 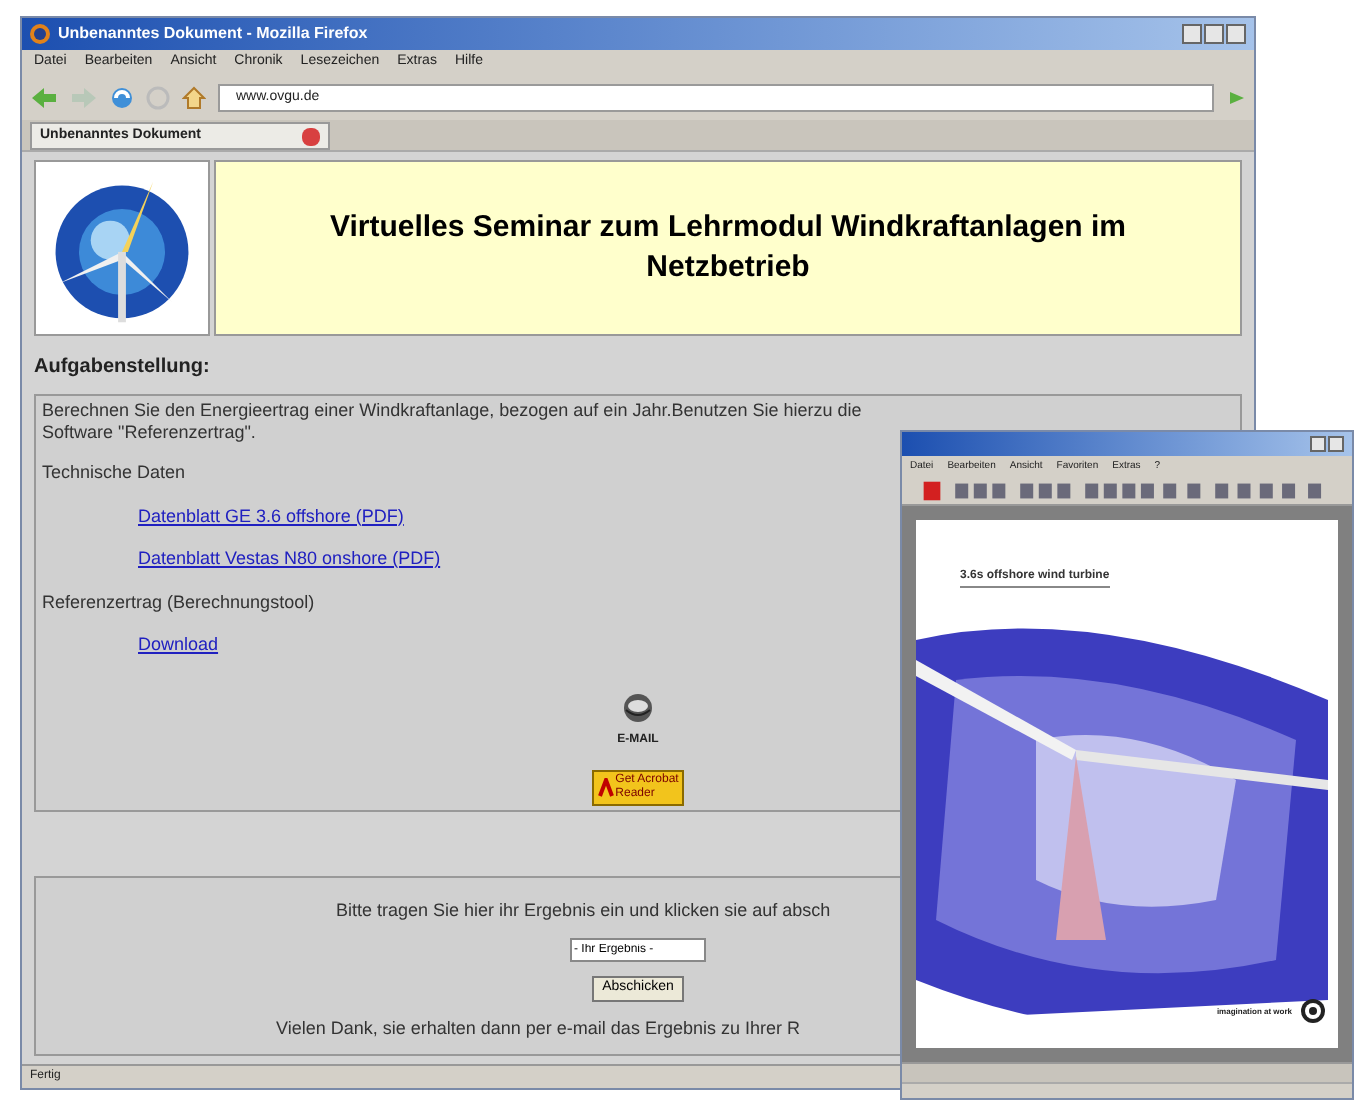 What do you see at coordinates (727, 248) in the screenshot?
I see `page-heading: Virtuelles Seminar zum Lehrmodul Windkraftanlagen im Netzbetrieb` at bounding box center [727, 248].